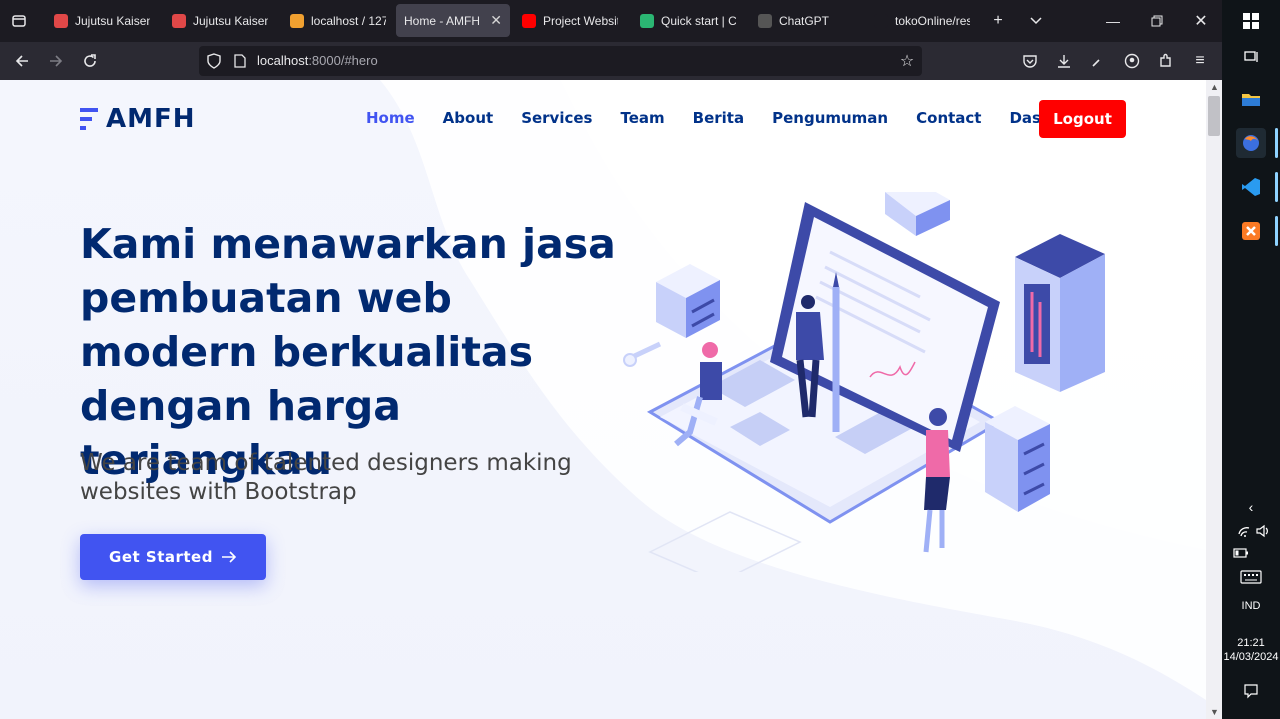  I want to click on bookmark-star-icon: ☆, so click(907, 61).